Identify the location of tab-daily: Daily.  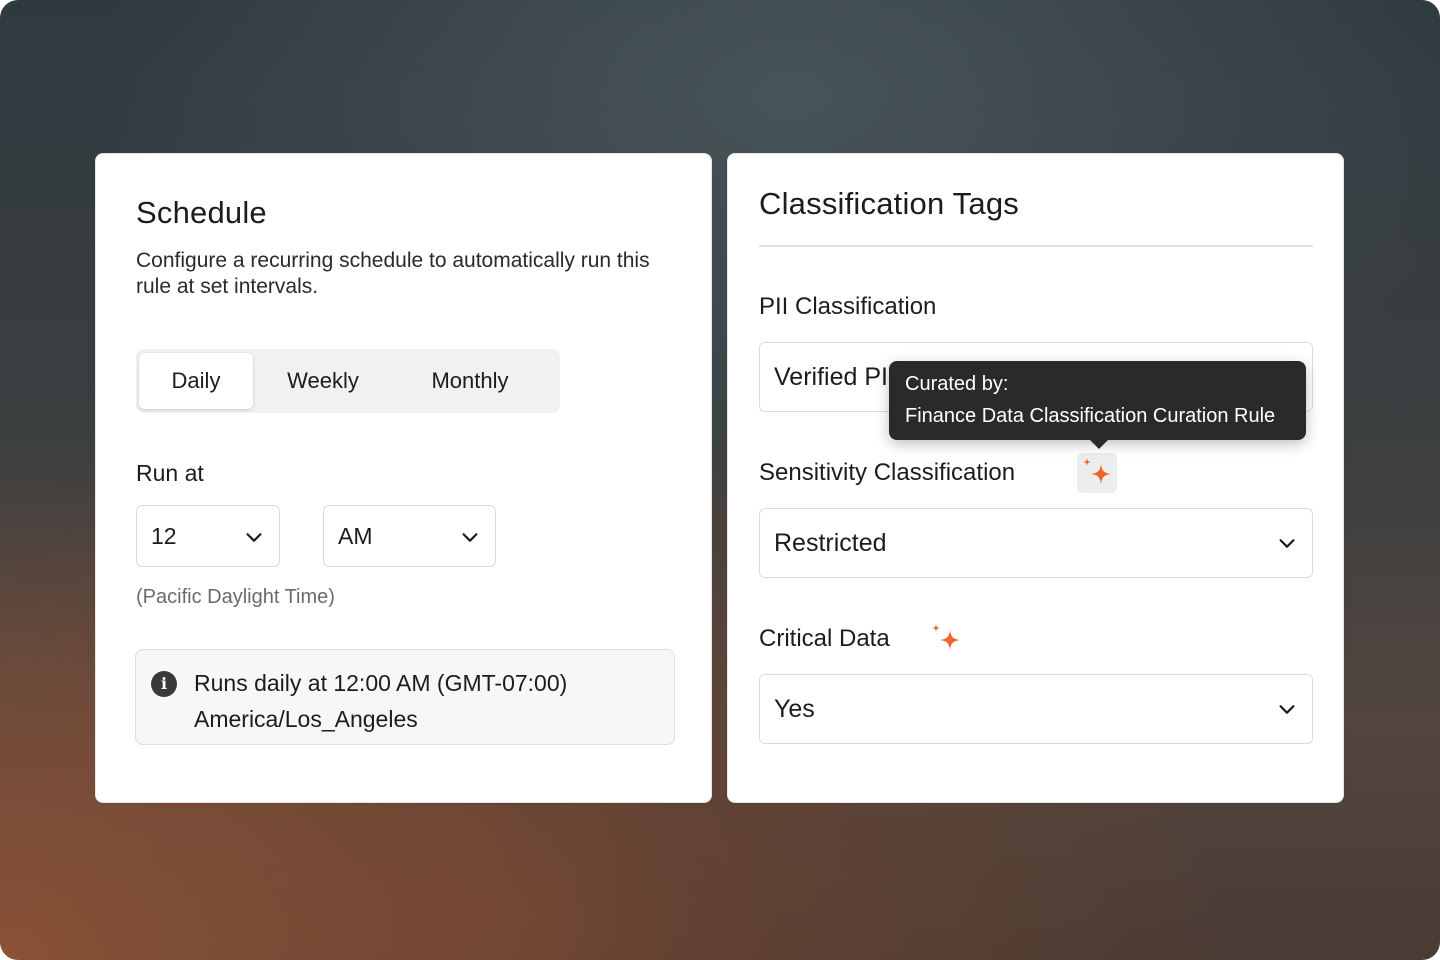
(196, 381).